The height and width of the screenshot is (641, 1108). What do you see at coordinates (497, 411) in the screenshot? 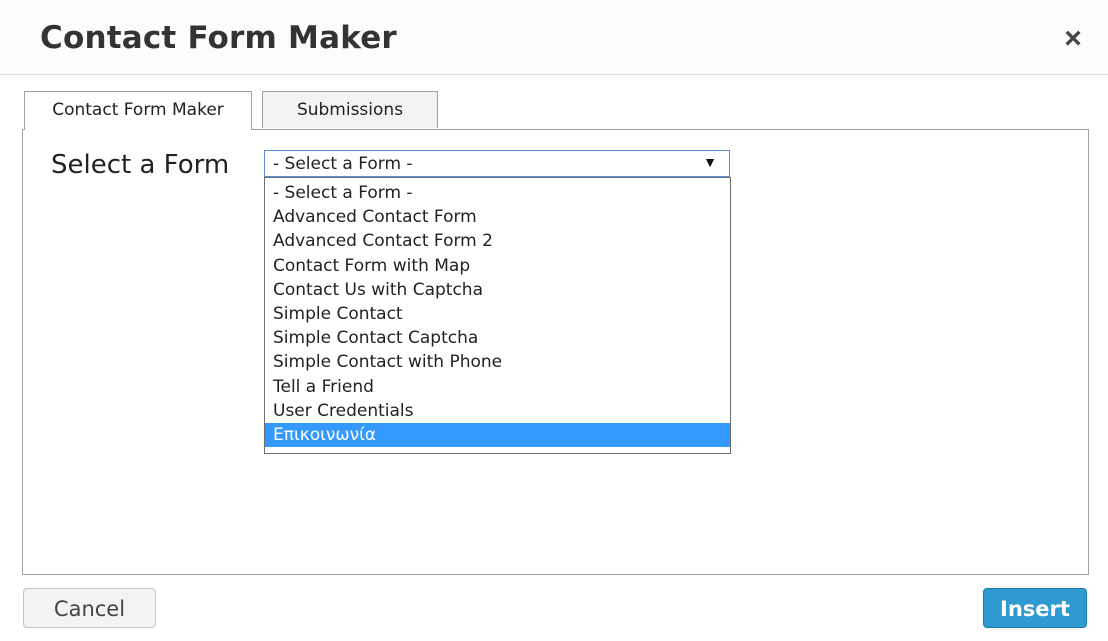
I see `option-user-credentials: User Credentials` at bounding box center [497, 411].